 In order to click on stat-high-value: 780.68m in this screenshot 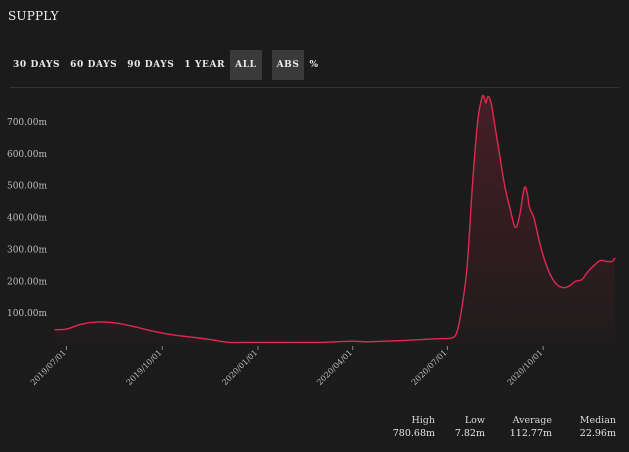, I will do `click(413, 433)`.